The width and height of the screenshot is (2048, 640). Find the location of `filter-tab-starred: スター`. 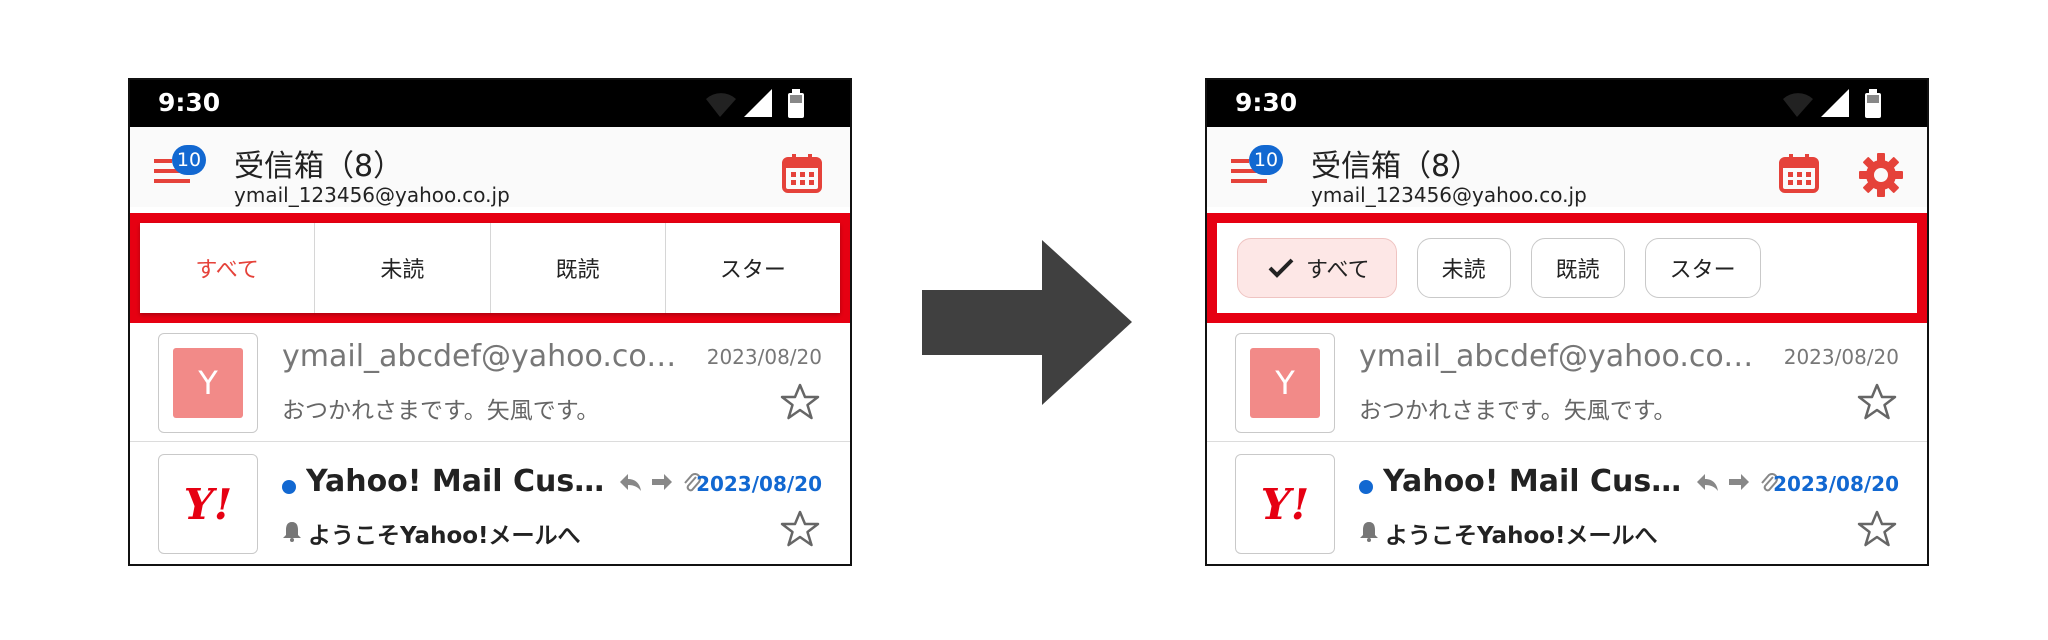

filter-tab-starred: スター is located at coordinates (752, 268).